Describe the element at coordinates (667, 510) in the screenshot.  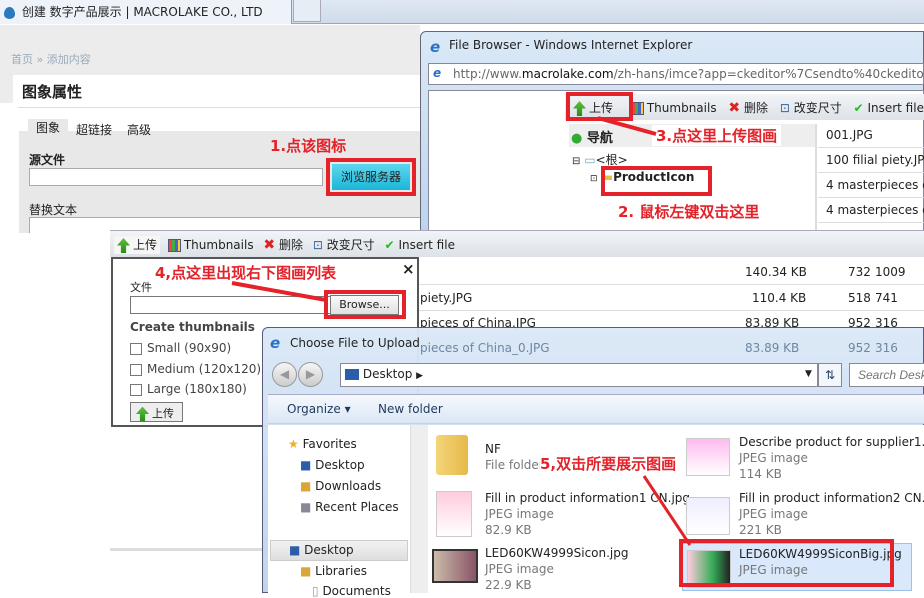
I see `arrow-step5` at that location.